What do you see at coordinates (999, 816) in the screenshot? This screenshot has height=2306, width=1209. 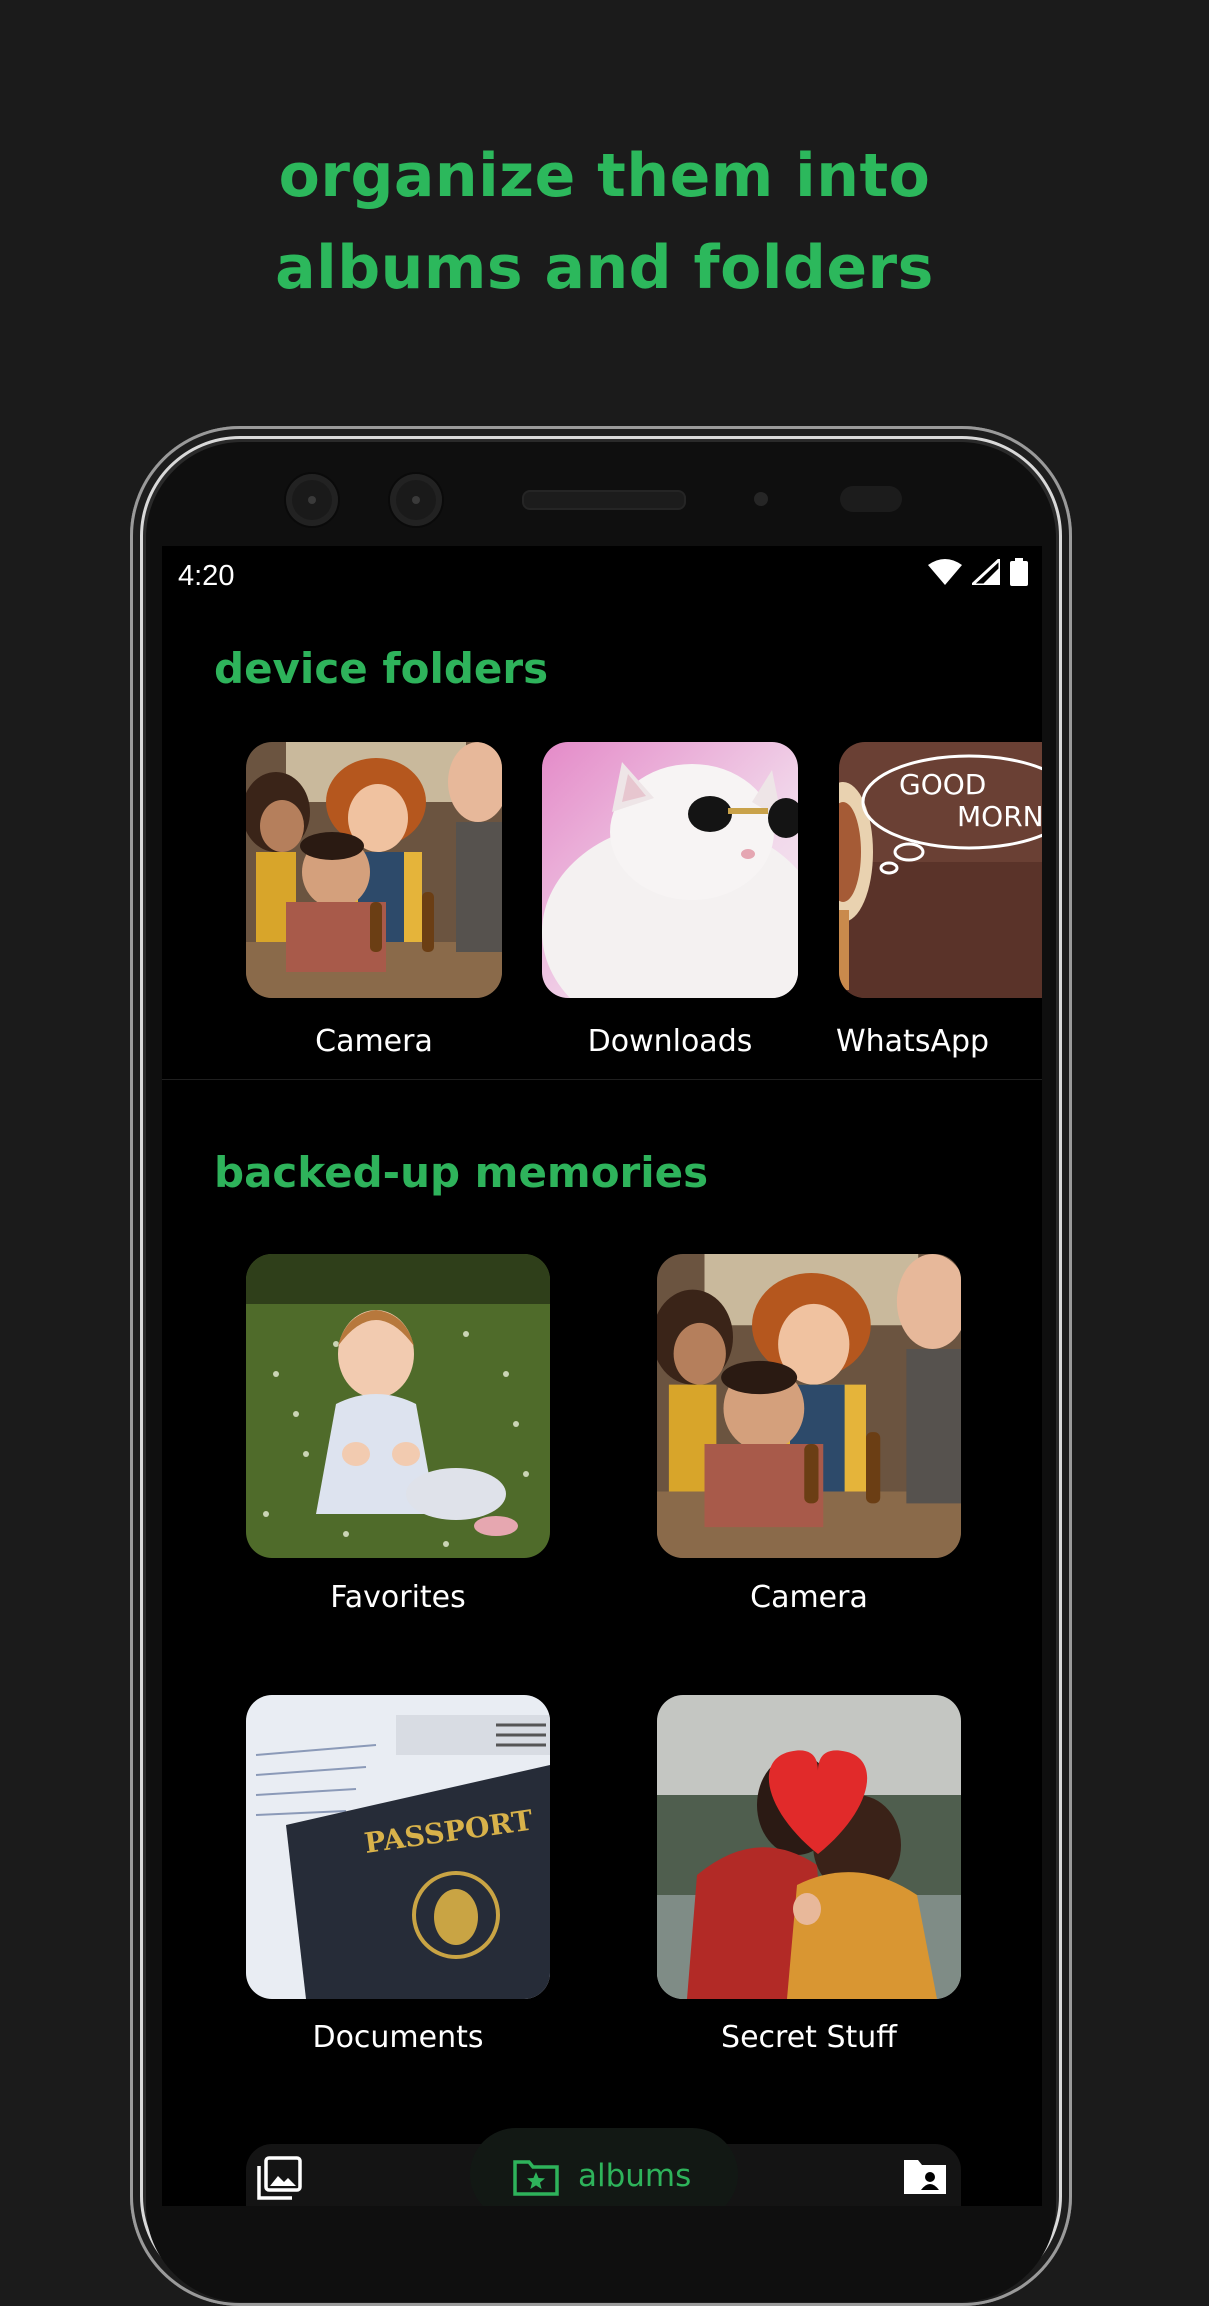 I see `morning-text: MORNING` at bounding box center [999, 816].